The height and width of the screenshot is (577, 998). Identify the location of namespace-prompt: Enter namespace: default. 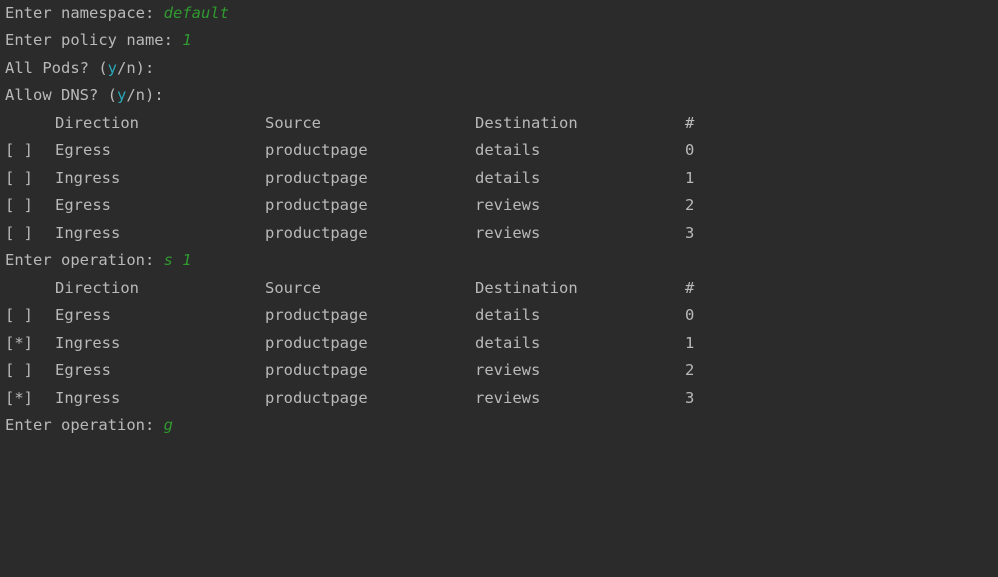
(117, 14).